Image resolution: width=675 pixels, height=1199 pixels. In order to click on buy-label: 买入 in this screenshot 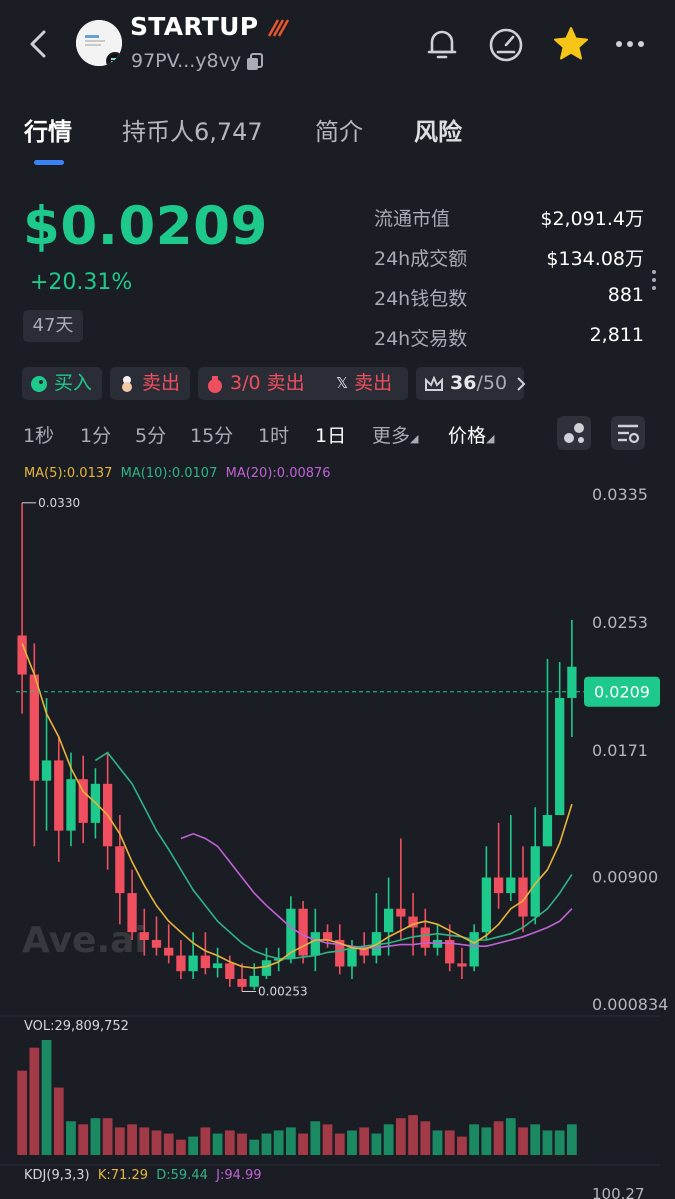, I will do `click(73, 383)`.